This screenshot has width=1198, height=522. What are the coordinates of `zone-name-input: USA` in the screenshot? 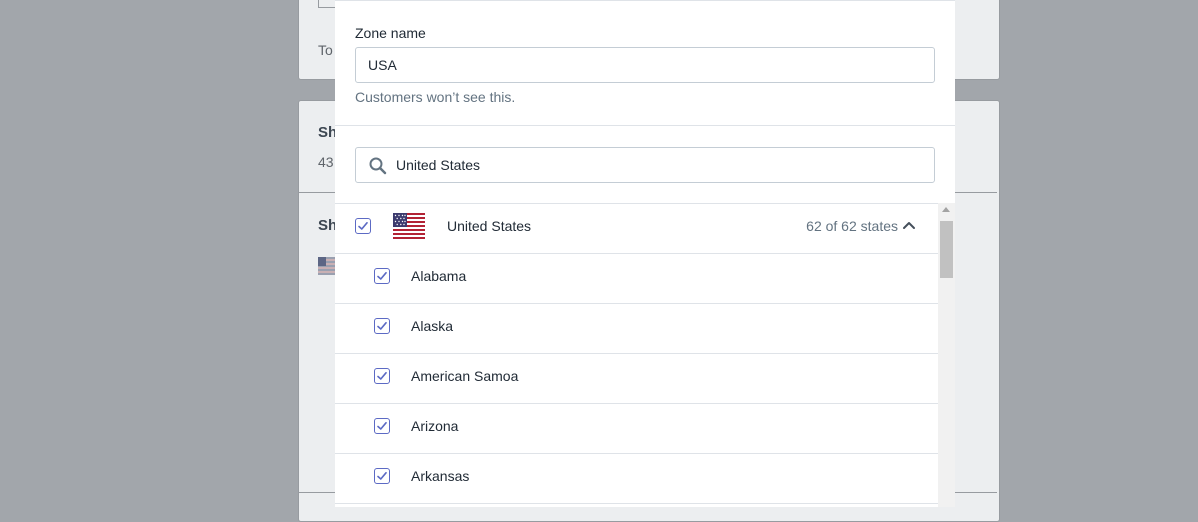 It's located at (645, 65).